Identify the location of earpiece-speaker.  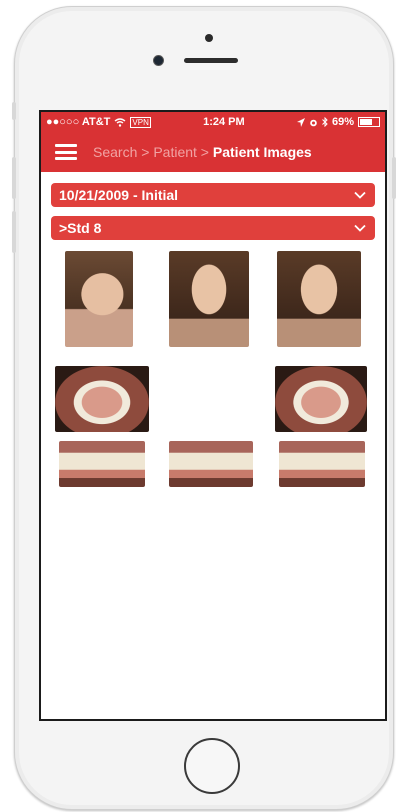
(211, 60).